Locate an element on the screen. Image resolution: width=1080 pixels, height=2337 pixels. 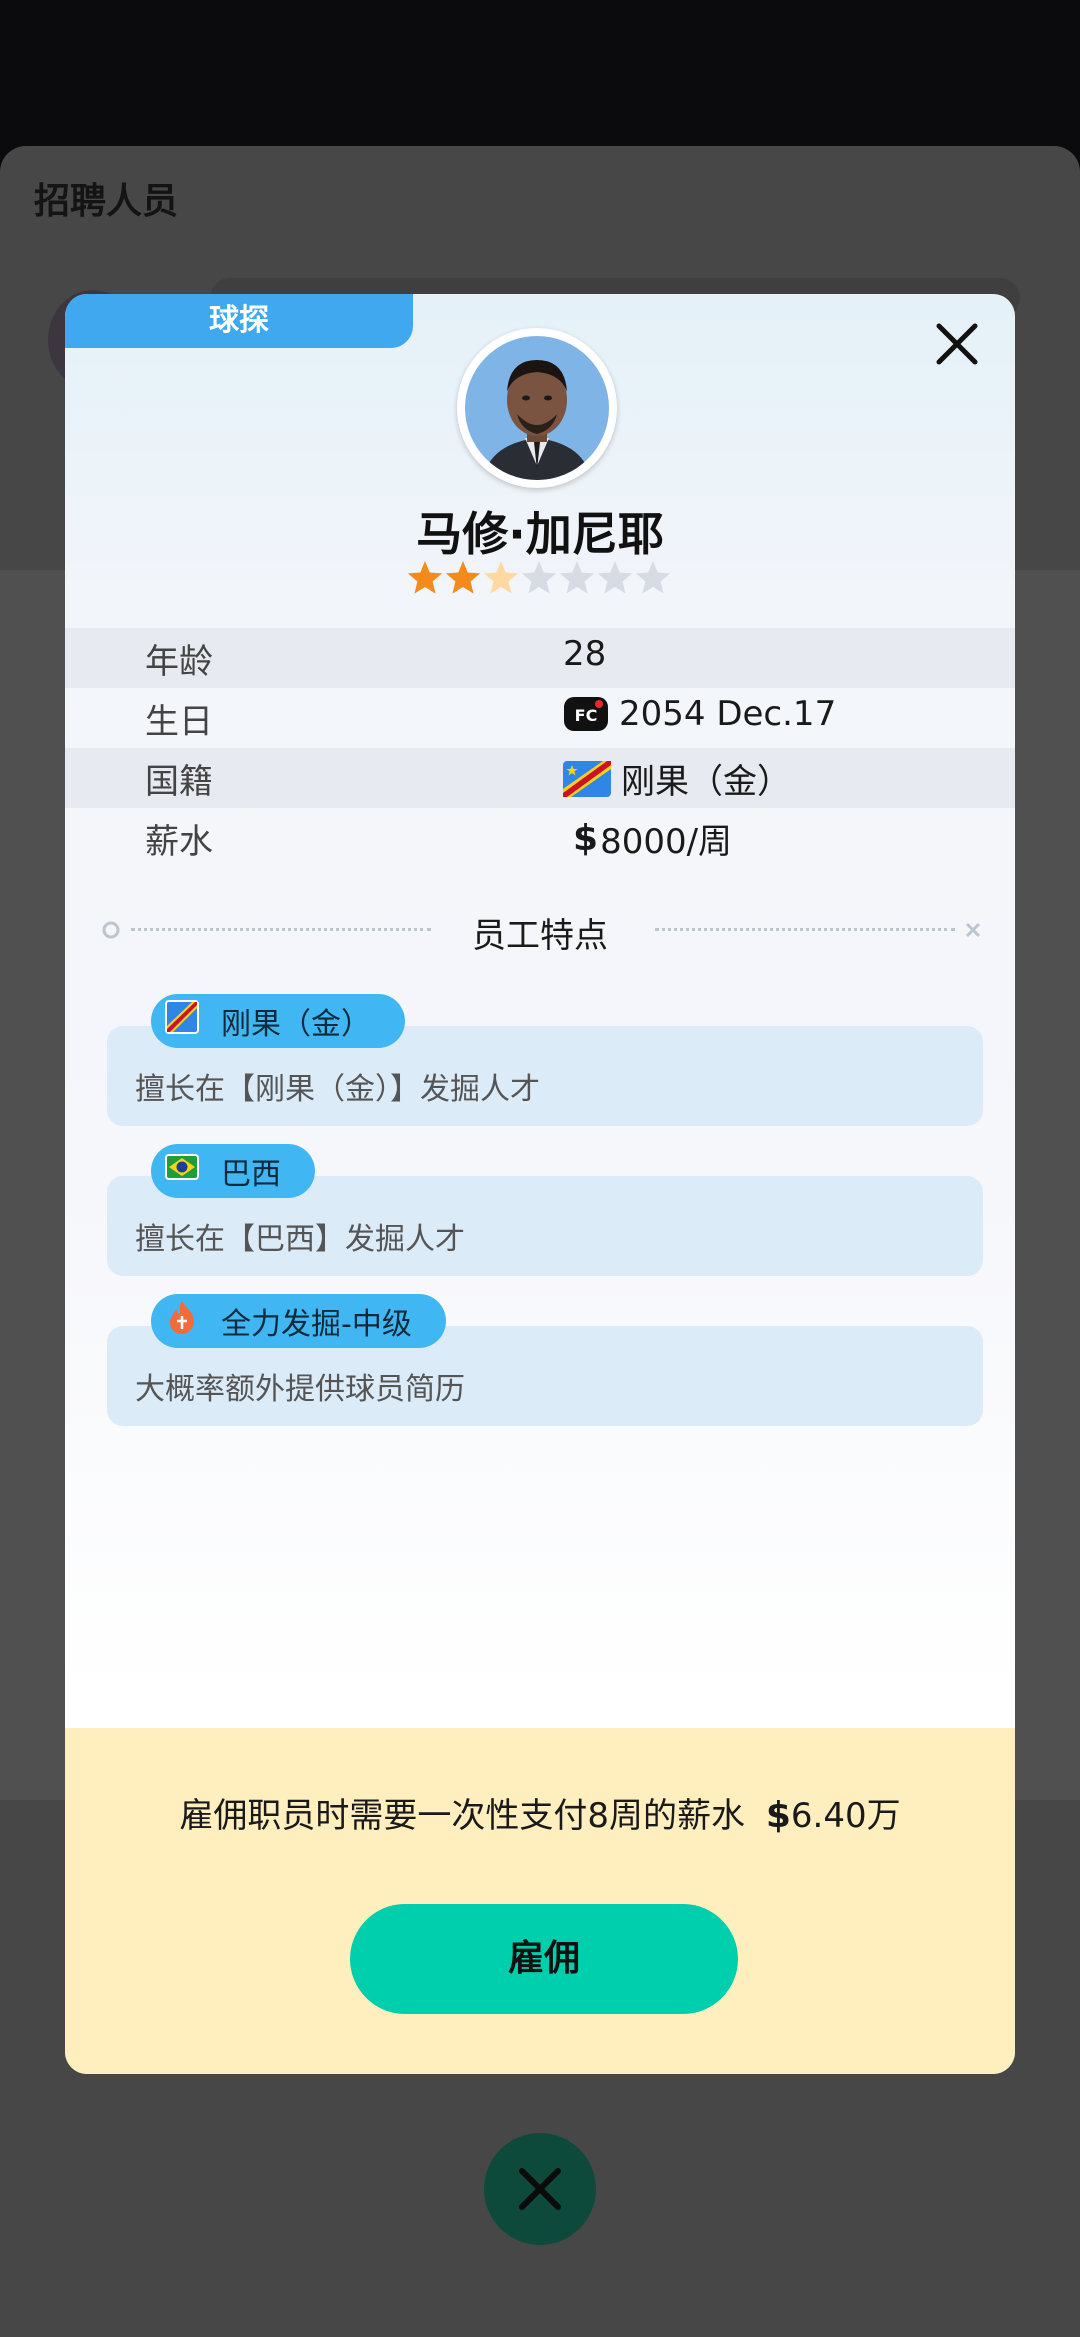
info-row-birthday: 生日 FC 2054 Dec.17 is located at coordinates (540, 718).